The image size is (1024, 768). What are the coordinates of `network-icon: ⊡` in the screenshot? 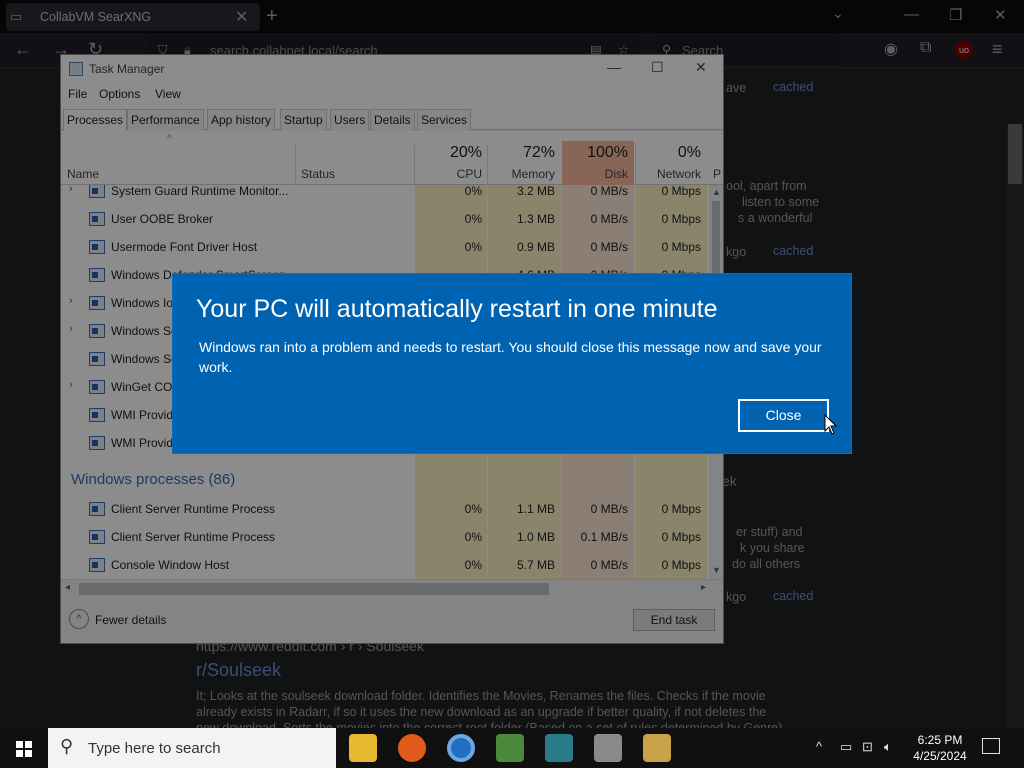 It's located at (867, 747).